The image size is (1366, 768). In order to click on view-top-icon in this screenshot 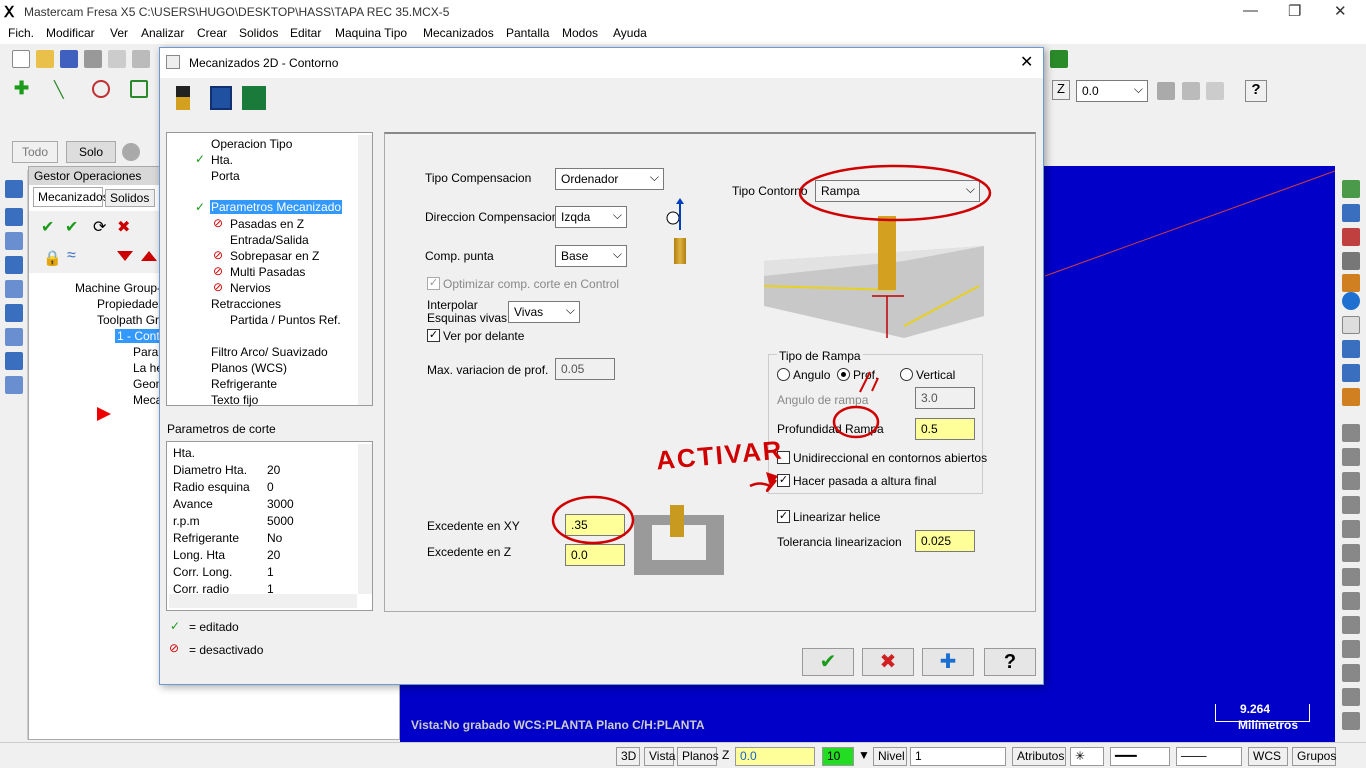, I will do `click(1351, 213)`.